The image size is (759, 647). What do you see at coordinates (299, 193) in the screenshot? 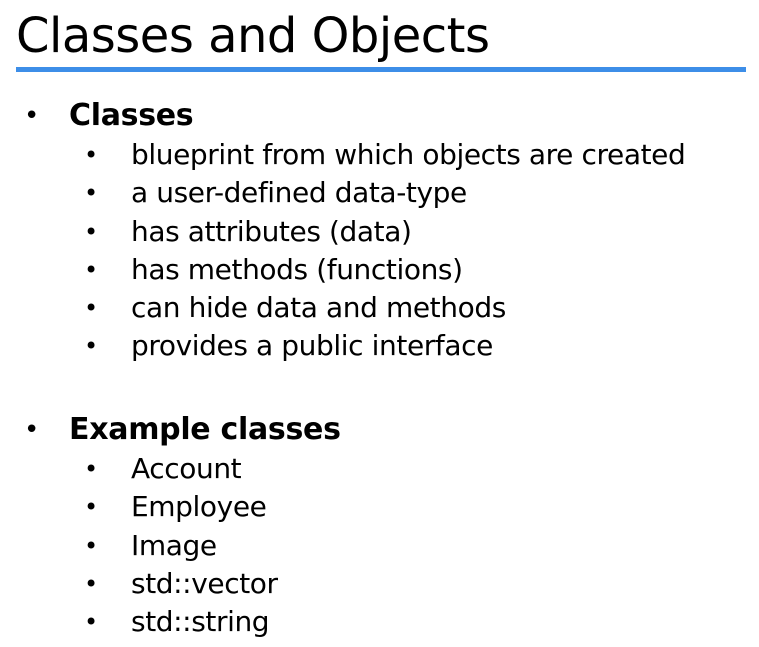
I see `list-item-text: a user-defined data-type` at bounding box center [299, 193].